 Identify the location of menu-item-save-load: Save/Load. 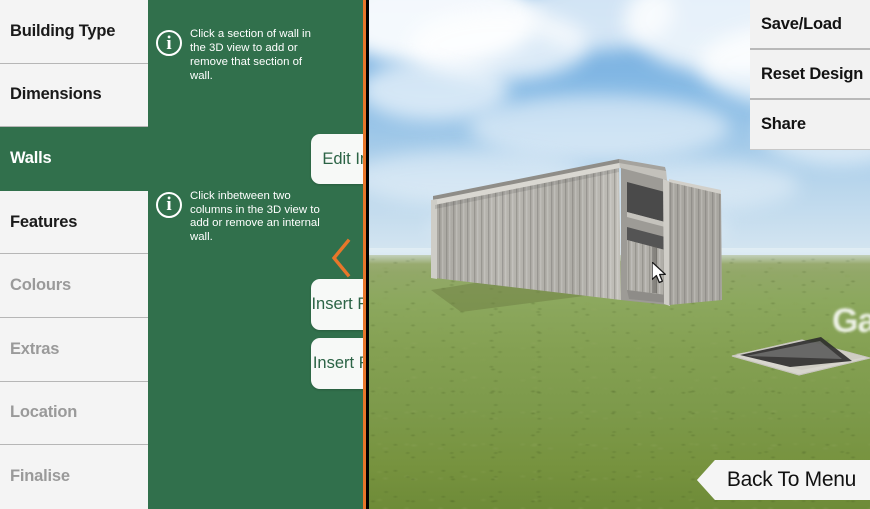
(810, 25).